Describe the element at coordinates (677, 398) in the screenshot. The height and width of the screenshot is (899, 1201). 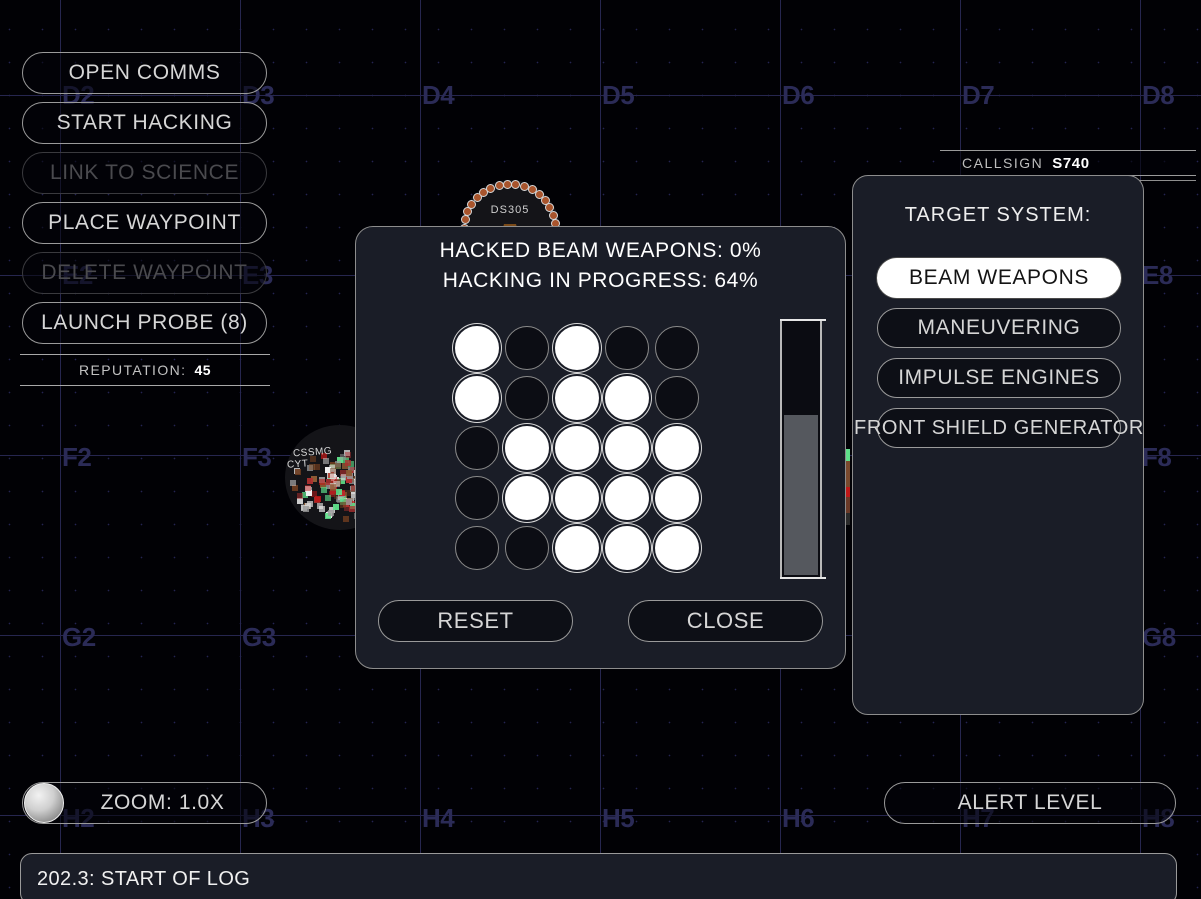
I see `hack-node-r2-c5` at that location.